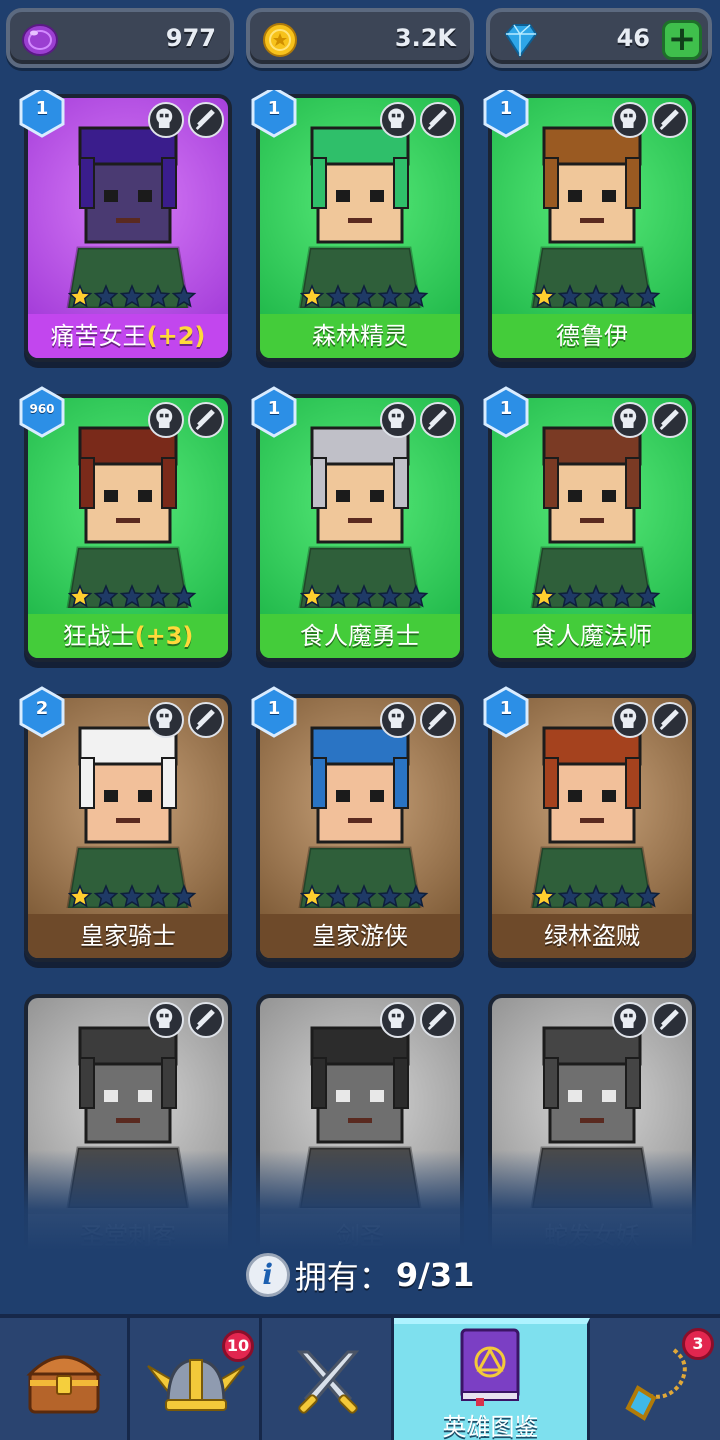 Image resolution: width=720 pixels, height=1440 pixels. Describe the element at coordinates (238, 1346) in the screenshot. I see `upgrade-badge: 10` at that location.